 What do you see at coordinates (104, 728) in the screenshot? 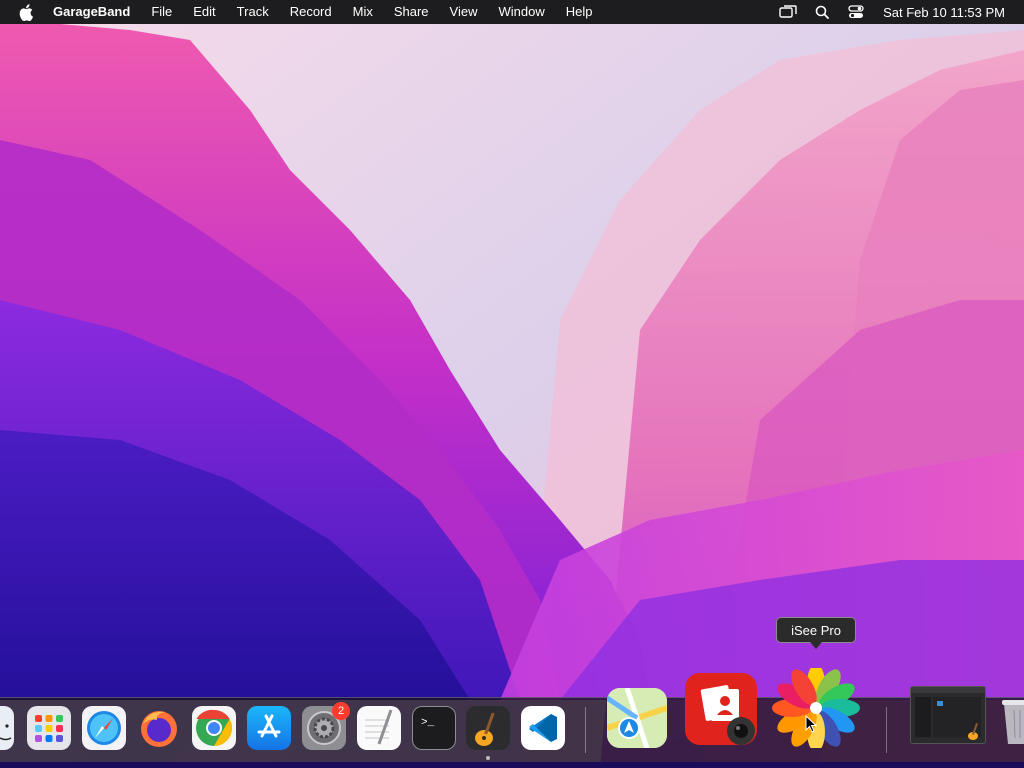
I see `safari-icon` at bounding box center [104, 728].